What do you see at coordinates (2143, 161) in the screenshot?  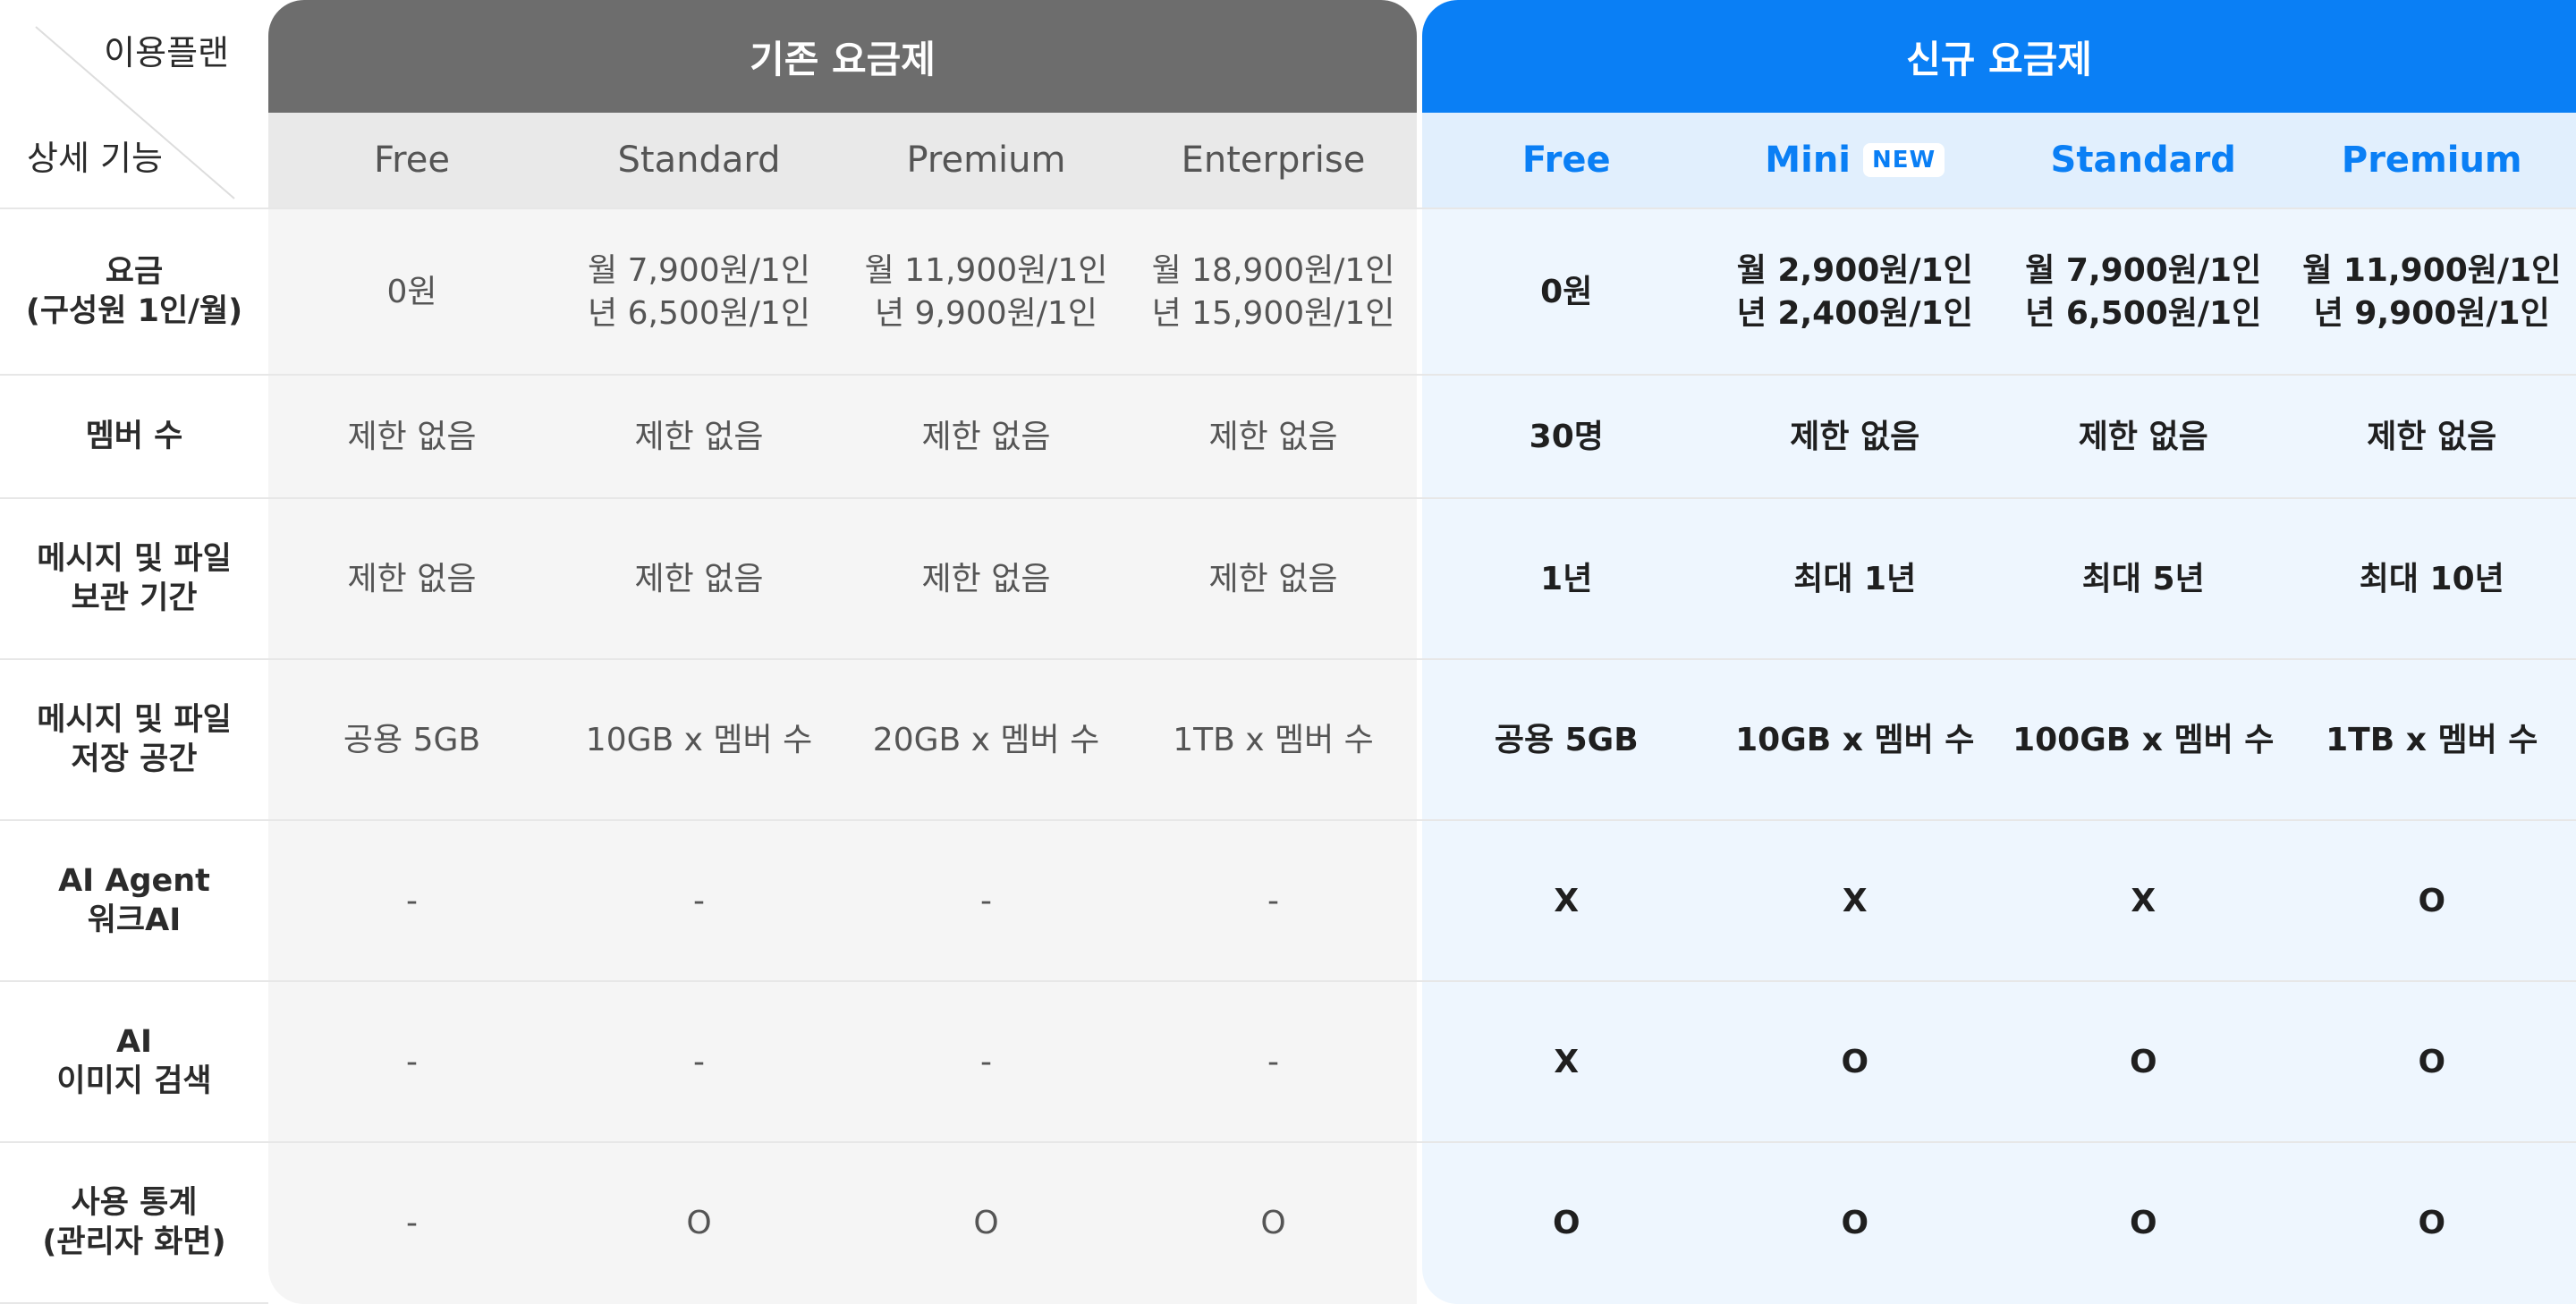 I see `new-plan-standard: Standard` at bounding box center [2143, 161].